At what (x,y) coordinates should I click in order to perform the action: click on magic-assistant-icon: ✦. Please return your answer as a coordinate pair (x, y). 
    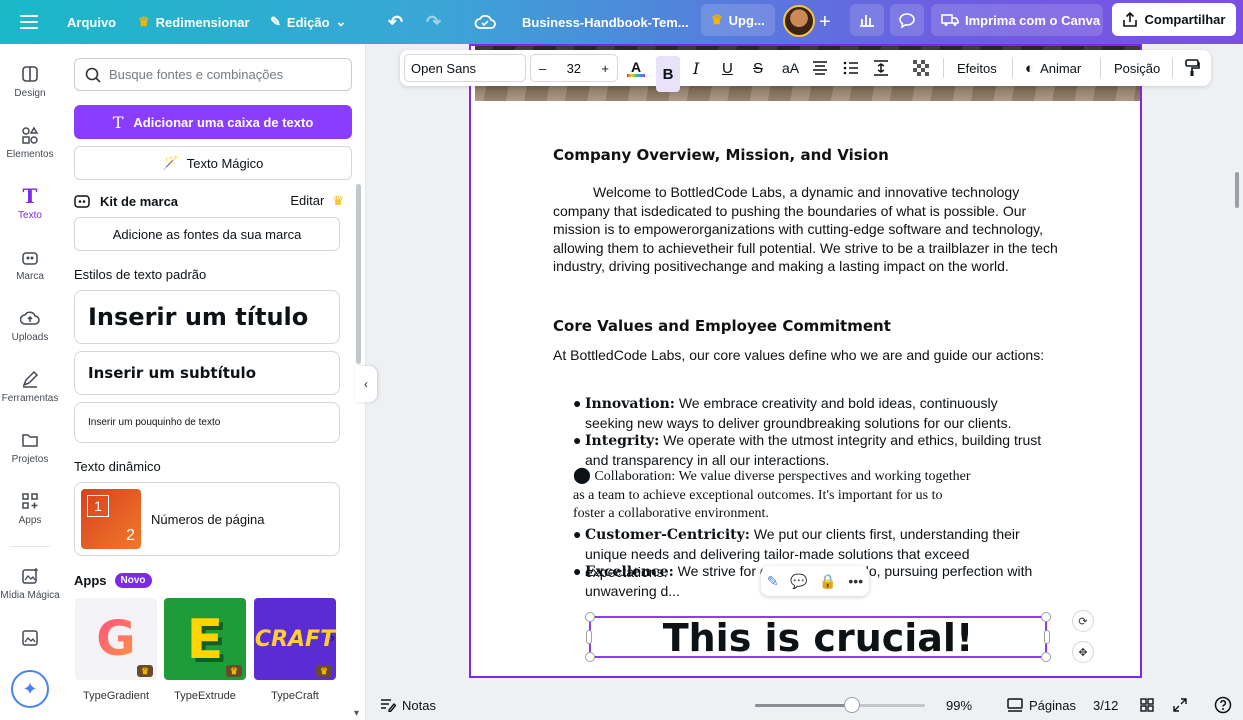
    Looking at the image, I should click on (30, 689).